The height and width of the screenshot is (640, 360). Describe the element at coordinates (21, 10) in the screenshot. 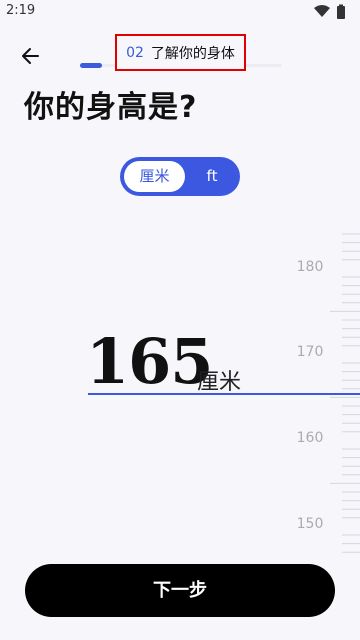

I see `status-time: 2:19` at that location.